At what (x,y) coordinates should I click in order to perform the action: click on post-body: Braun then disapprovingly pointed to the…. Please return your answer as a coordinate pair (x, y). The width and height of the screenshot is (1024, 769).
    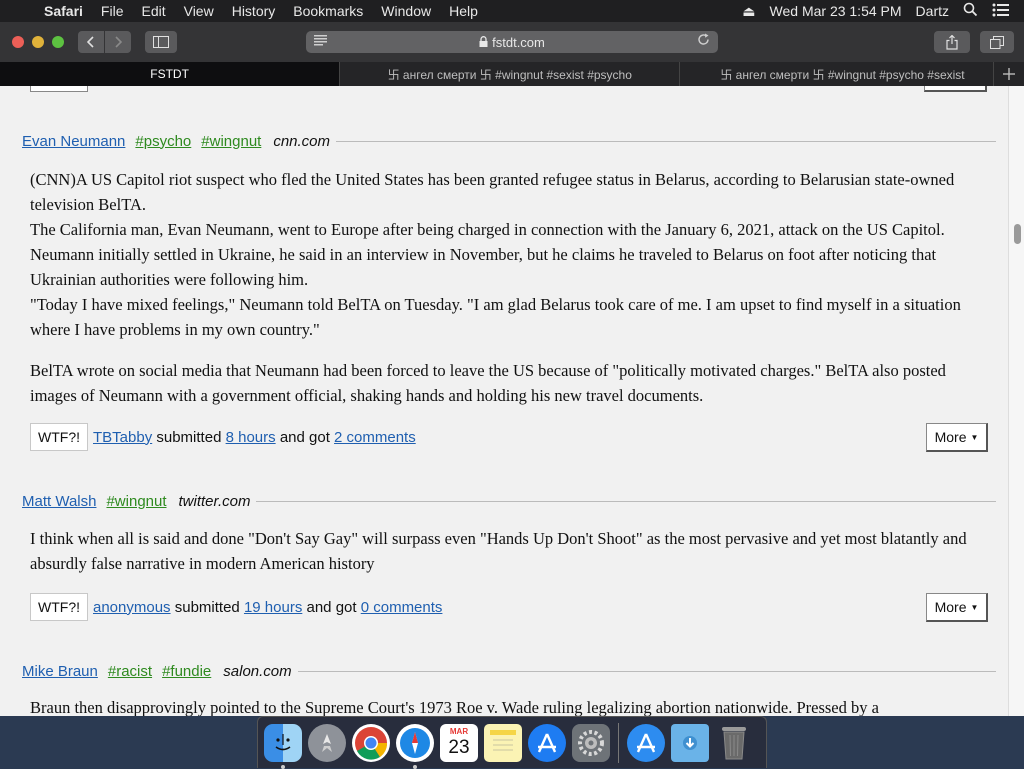
    Looking at the image, I should click on (500, 705).